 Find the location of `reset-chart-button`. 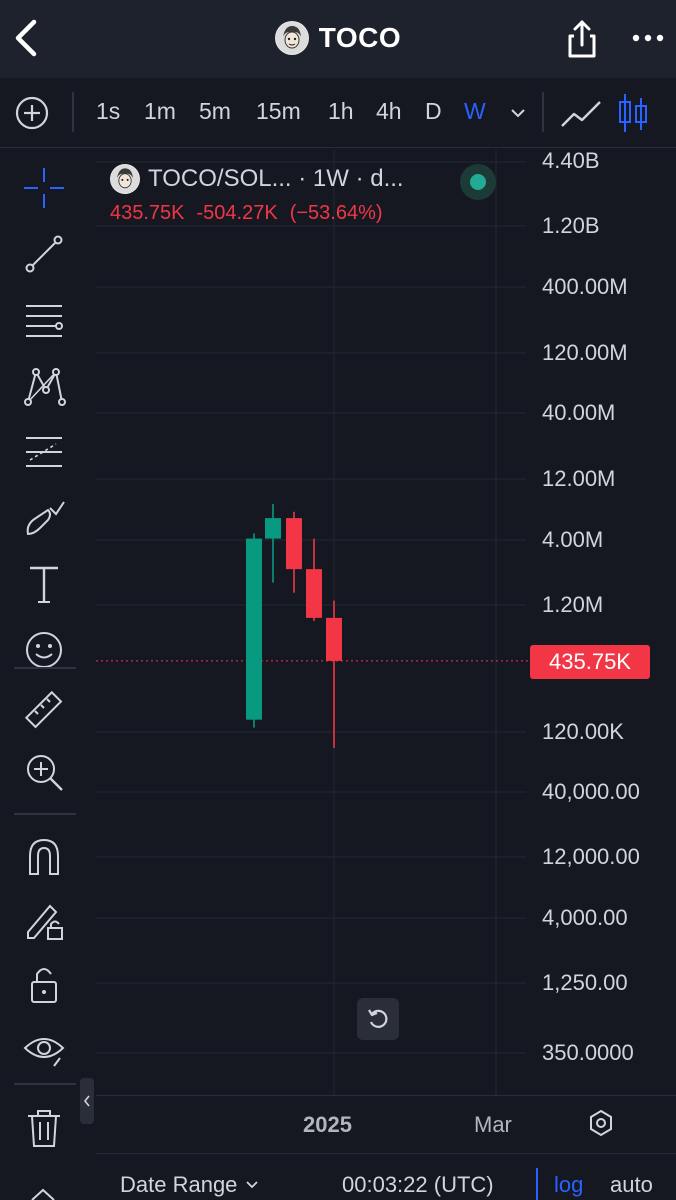

reset-chart-button is located at coordinates (378, 1019).